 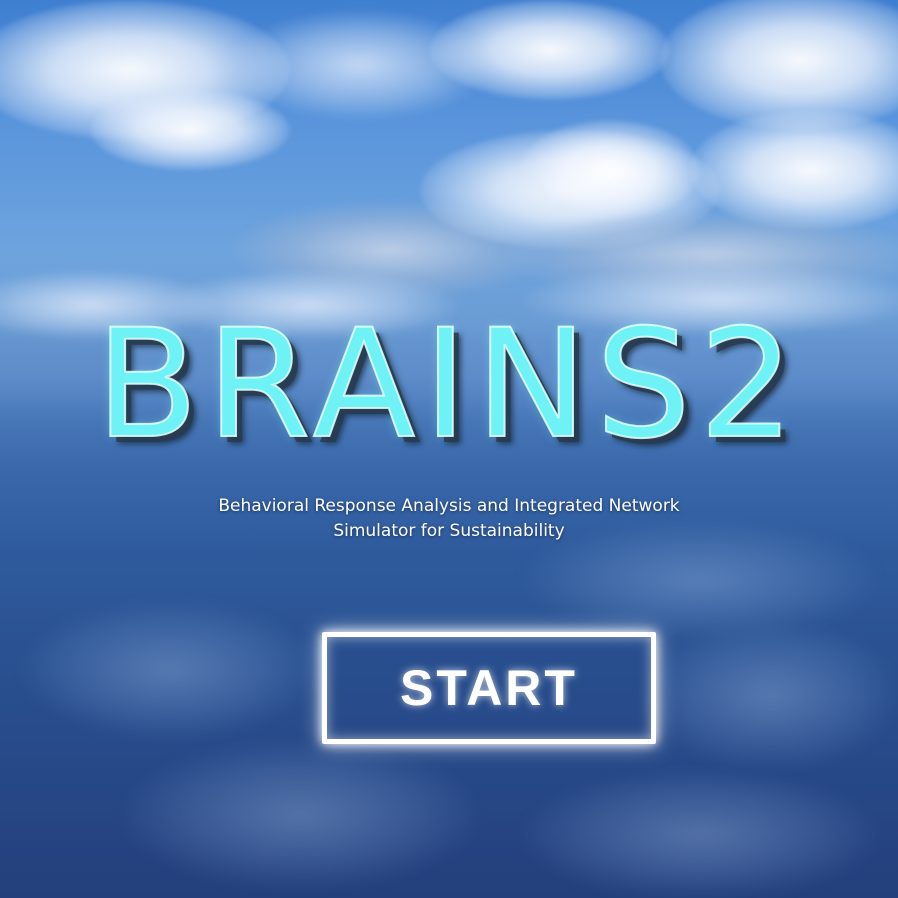 I want to click on start-button-label: START, so click(x=489, y=688).